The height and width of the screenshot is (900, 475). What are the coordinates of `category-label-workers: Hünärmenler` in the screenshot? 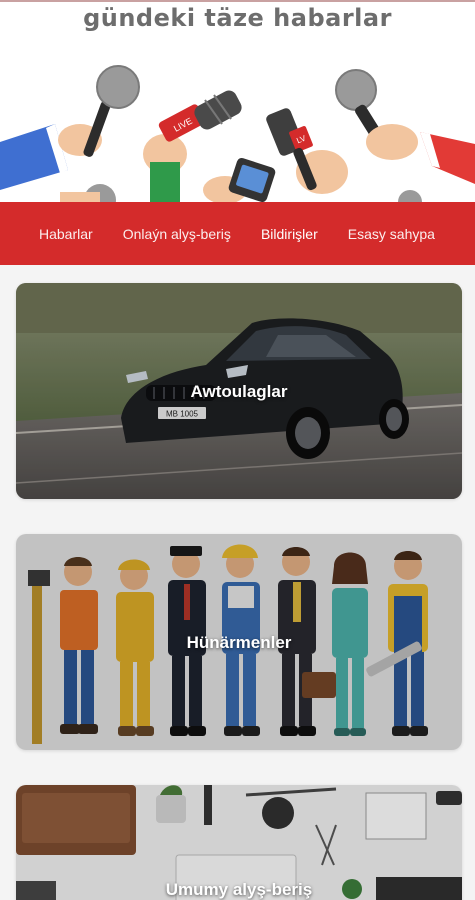 It's located at (239, 642).